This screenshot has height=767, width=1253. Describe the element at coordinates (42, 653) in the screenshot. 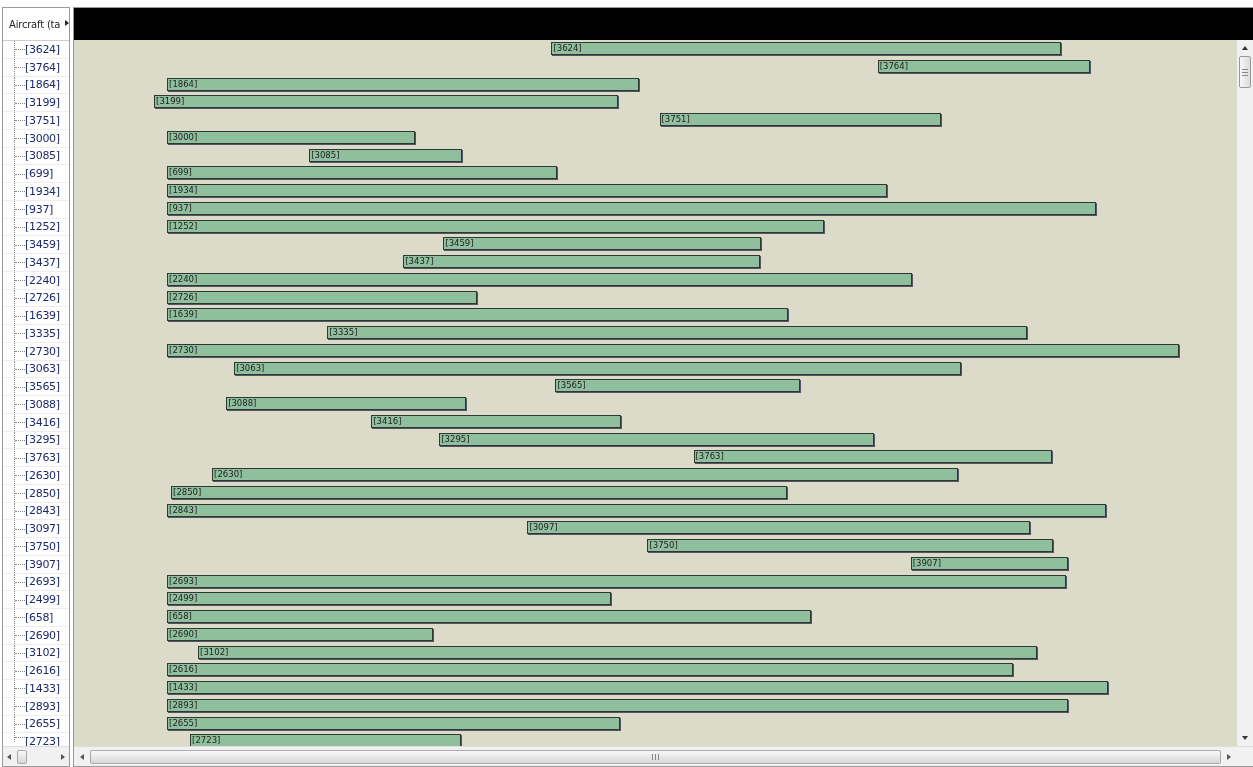

I see `tree-item: [3102]` at that location.